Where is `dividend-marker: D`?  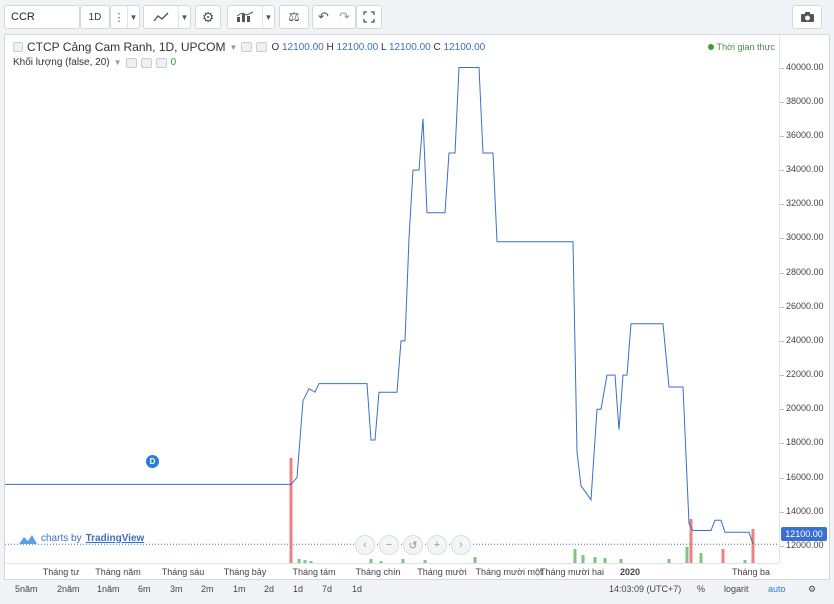
dividend-marker: D is located at coordinates (152, 461).